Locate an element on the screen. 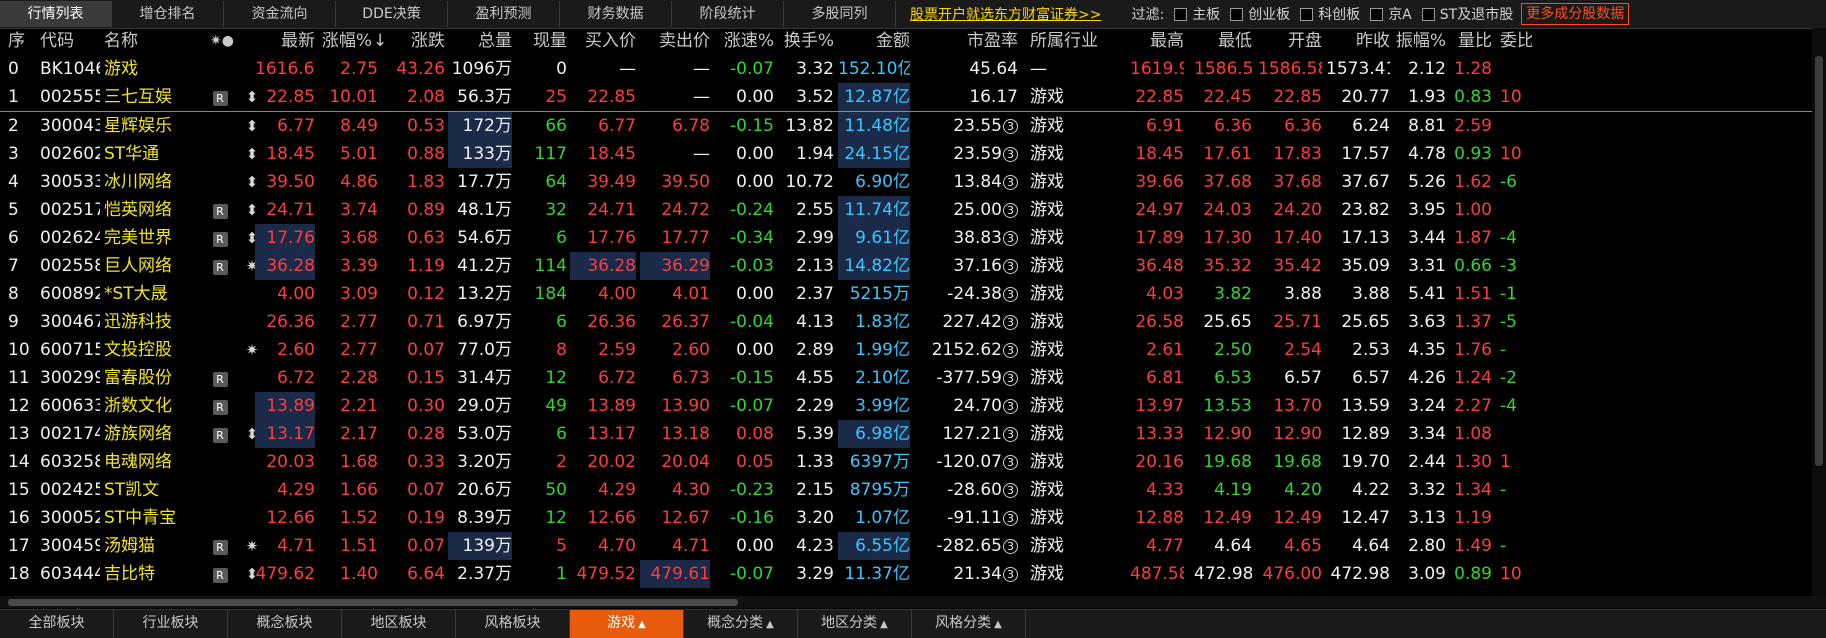  cell-turnover: 2.29 is located at coordinates (815, 406).